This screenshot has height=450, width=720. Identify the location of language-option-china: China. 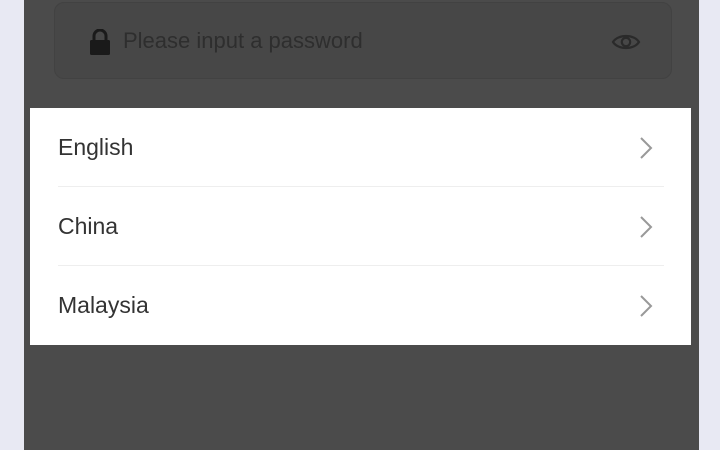
(361, 226).